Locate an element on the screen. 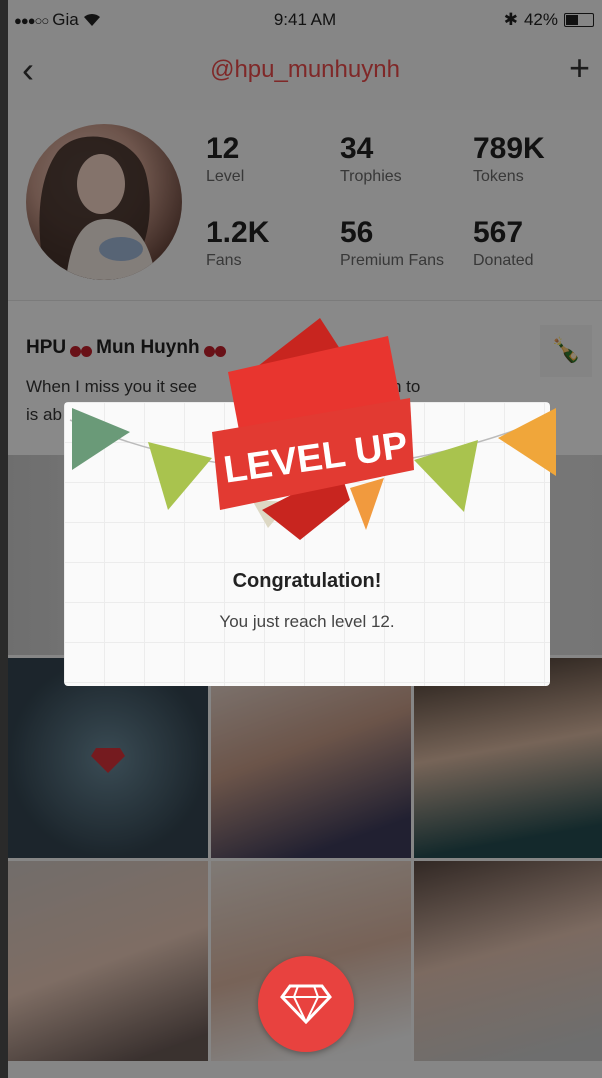 The width and height of the screenshot is (602, 1078). diamond-icon is located at coordinates (306, 1004).